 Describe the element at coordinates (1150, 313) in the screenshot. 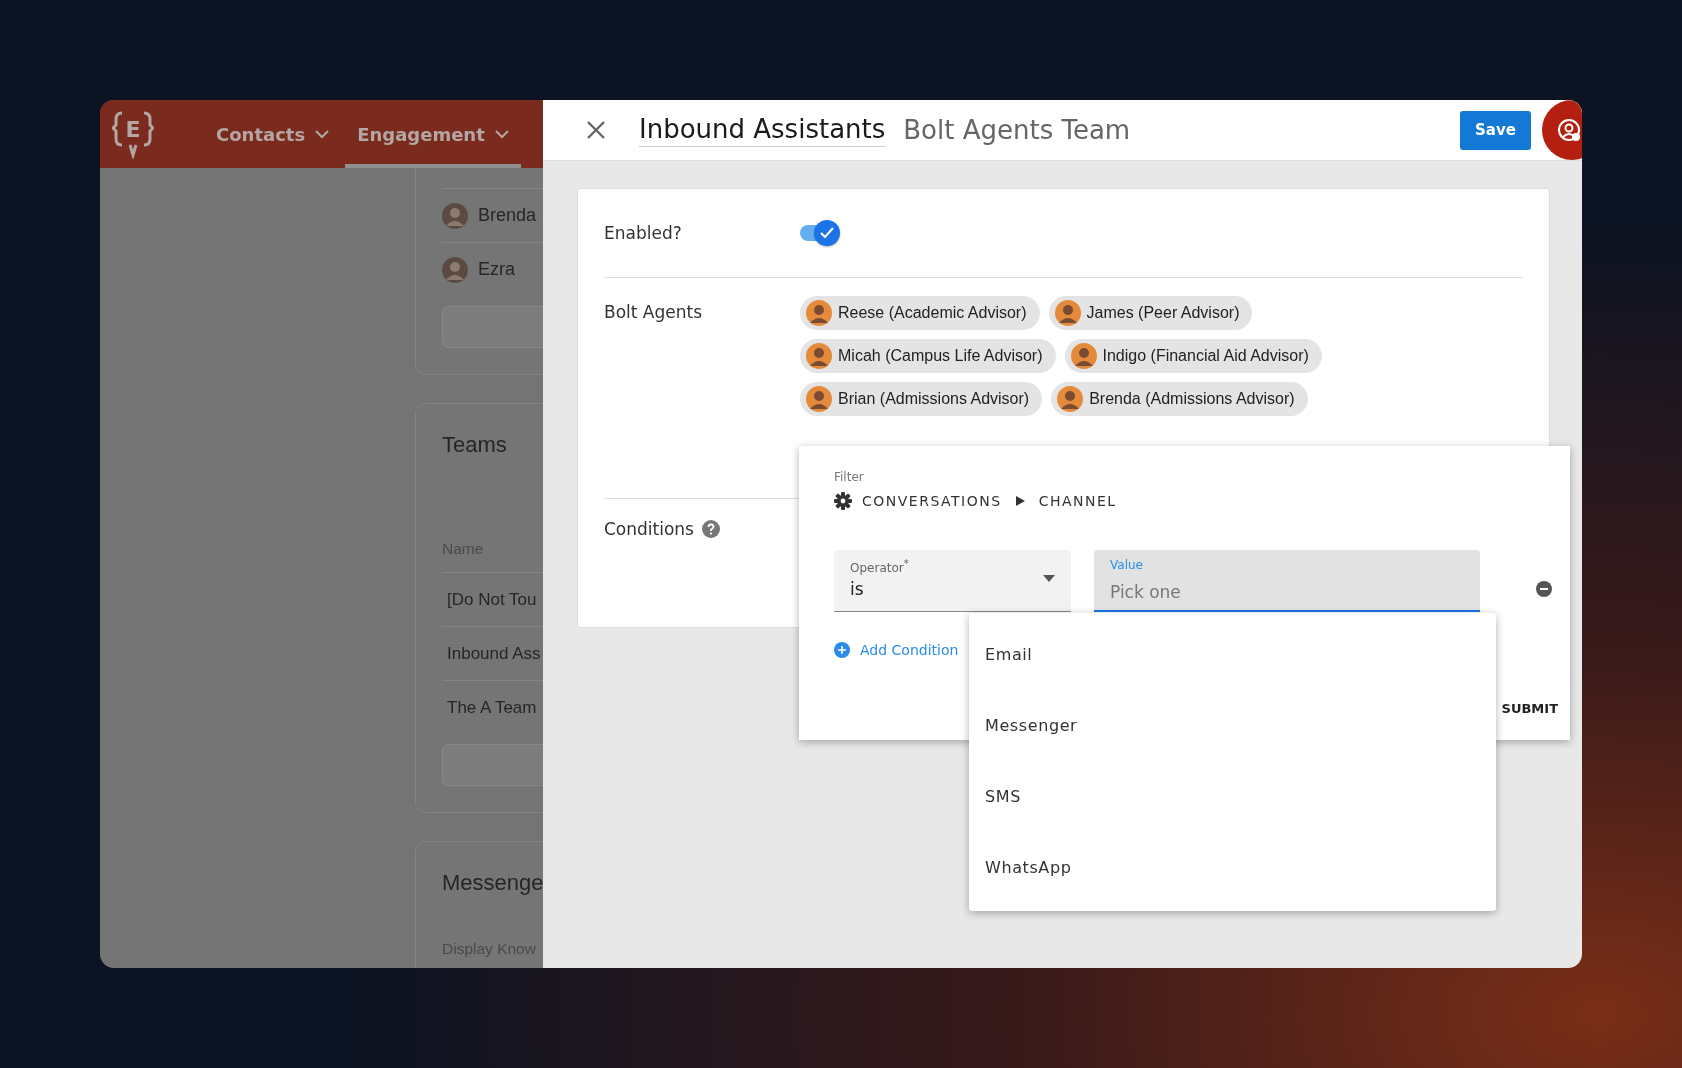

I see `agent-chip: James (Peer Advisor)` at that location.